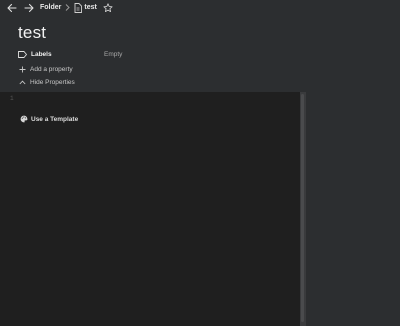 Image resolution: width=400 pixels, height=326 pixels. Describe the element at coordinates (108, 7) in the screenshot. I see `star-icon` at that location.